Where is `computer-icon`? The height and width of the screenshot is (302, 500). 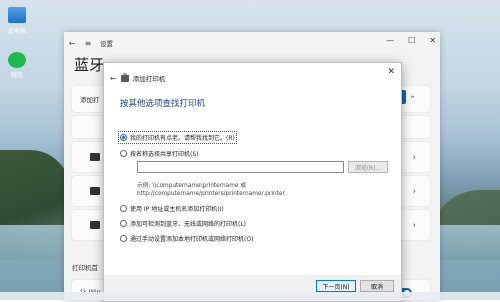 computer-icon is located at coordinates (17, 15).